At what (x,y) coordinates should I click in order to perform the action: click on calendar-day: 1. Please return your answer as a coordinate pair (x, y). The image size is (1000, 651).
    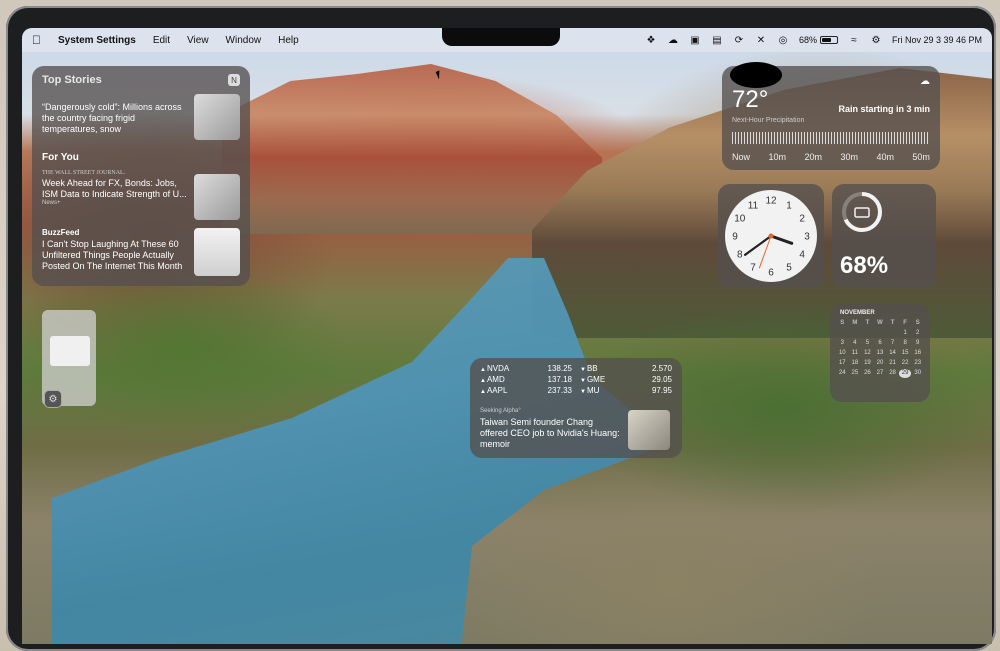
    Looking at the image, I should click on (905, 333).